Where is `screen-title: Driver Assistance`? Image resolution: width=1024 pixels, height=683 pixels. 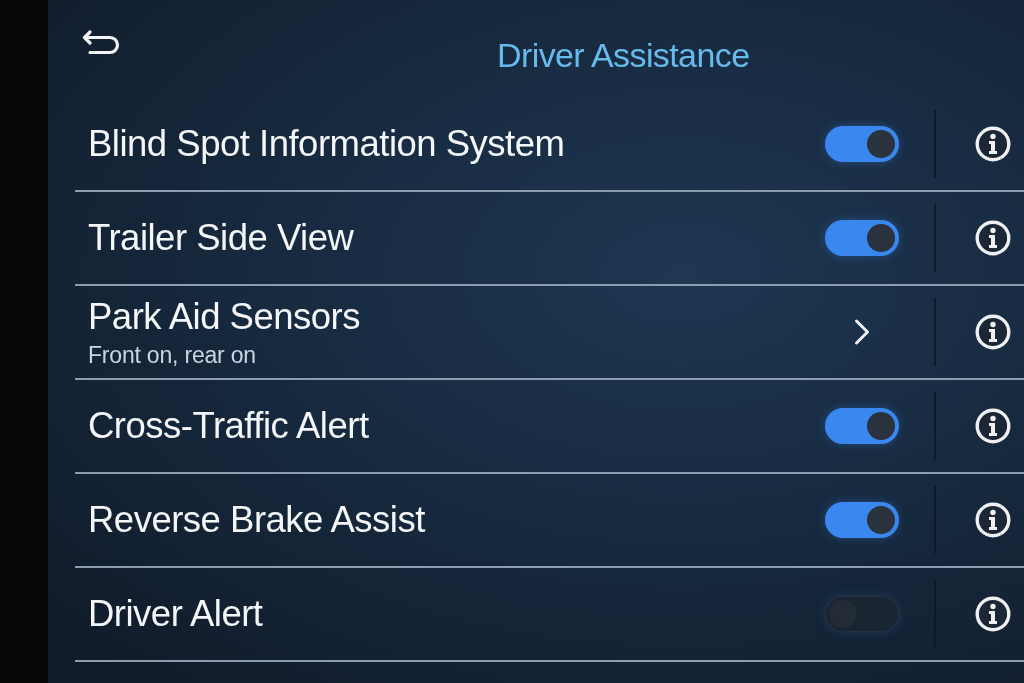
screen-title: Driver Assistance is located at coordinates (623, 55).